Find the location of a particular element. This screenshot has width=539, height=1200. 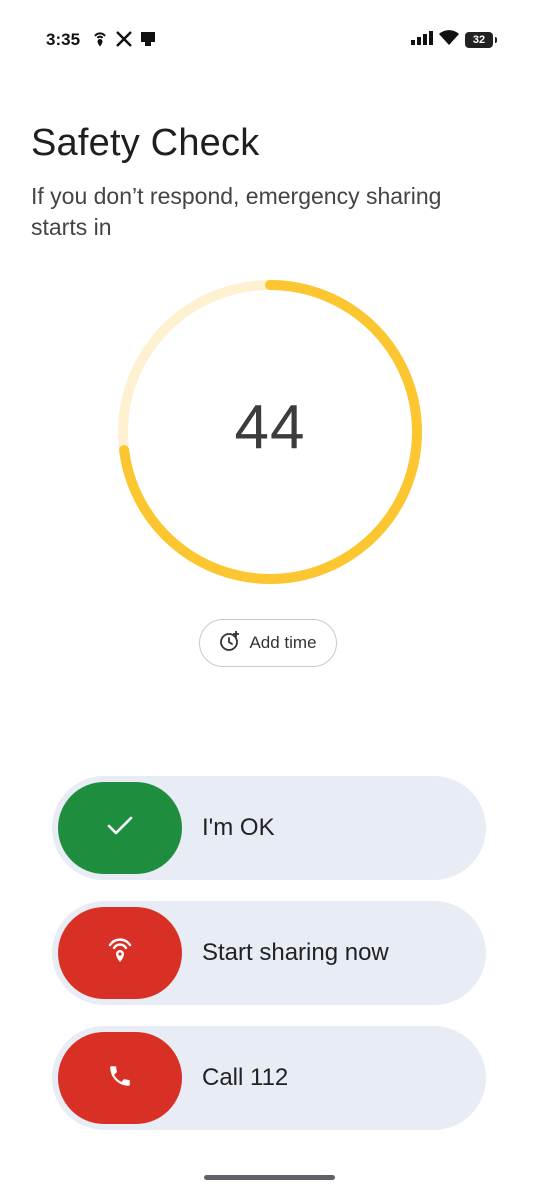

add-time-button: Add time is located at coordinates (268, 643).